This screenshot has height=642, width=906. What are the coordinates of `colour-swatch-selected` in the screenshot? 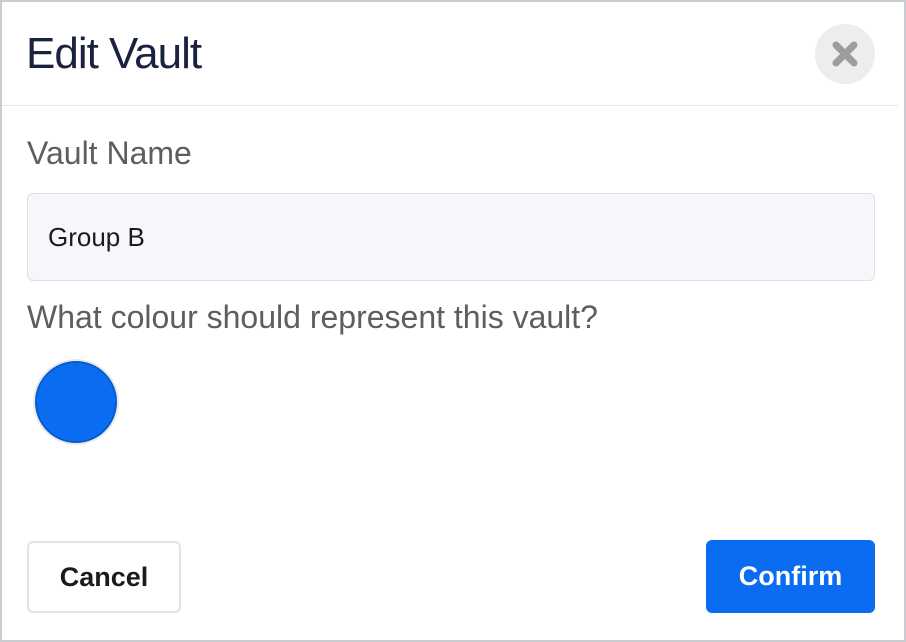 It's located at (76, 402).